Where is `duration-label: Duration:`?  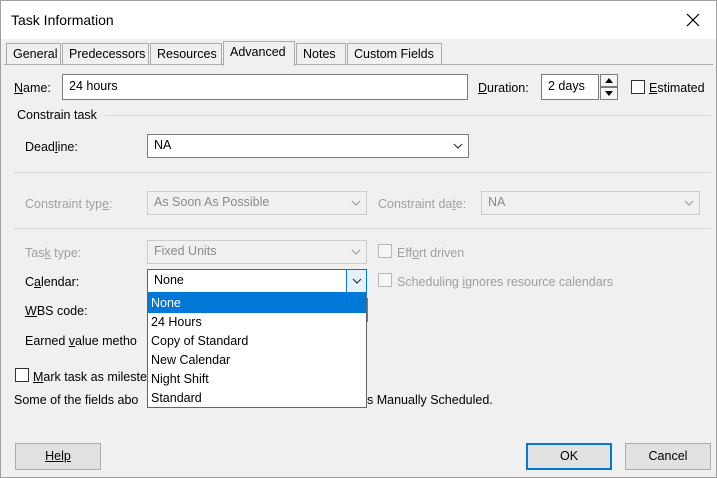
duration-label: Duration: is located at coordinates (503, 88).